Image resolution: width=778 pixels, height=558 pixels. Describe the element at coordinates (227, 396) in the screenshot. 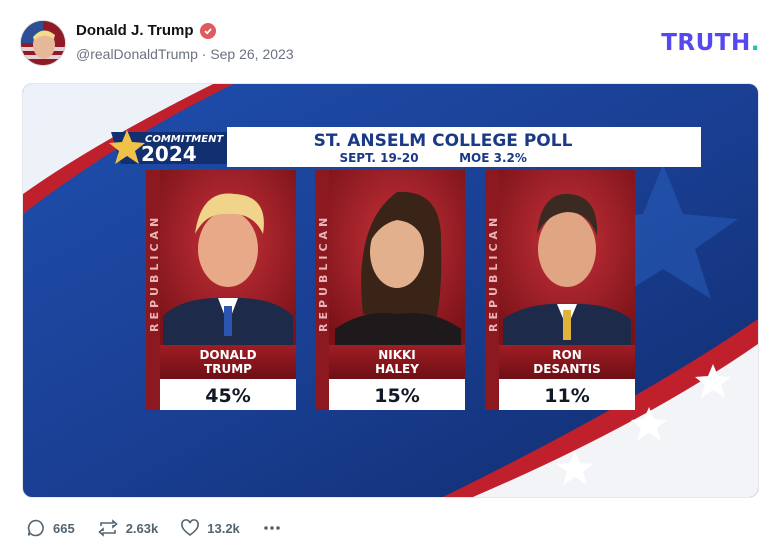

I see `candidate-percent: 45%` at that location.